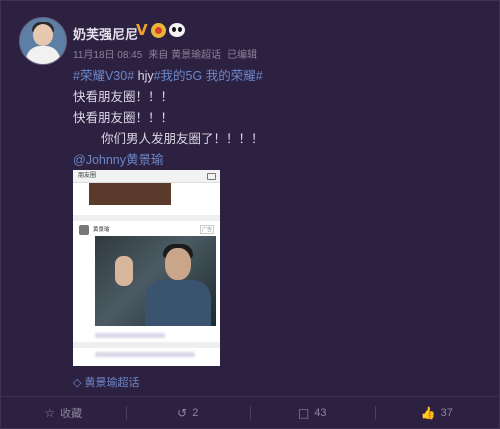  I want to click on post-timestamp: 11月18日 08:45, so click(107, 53).